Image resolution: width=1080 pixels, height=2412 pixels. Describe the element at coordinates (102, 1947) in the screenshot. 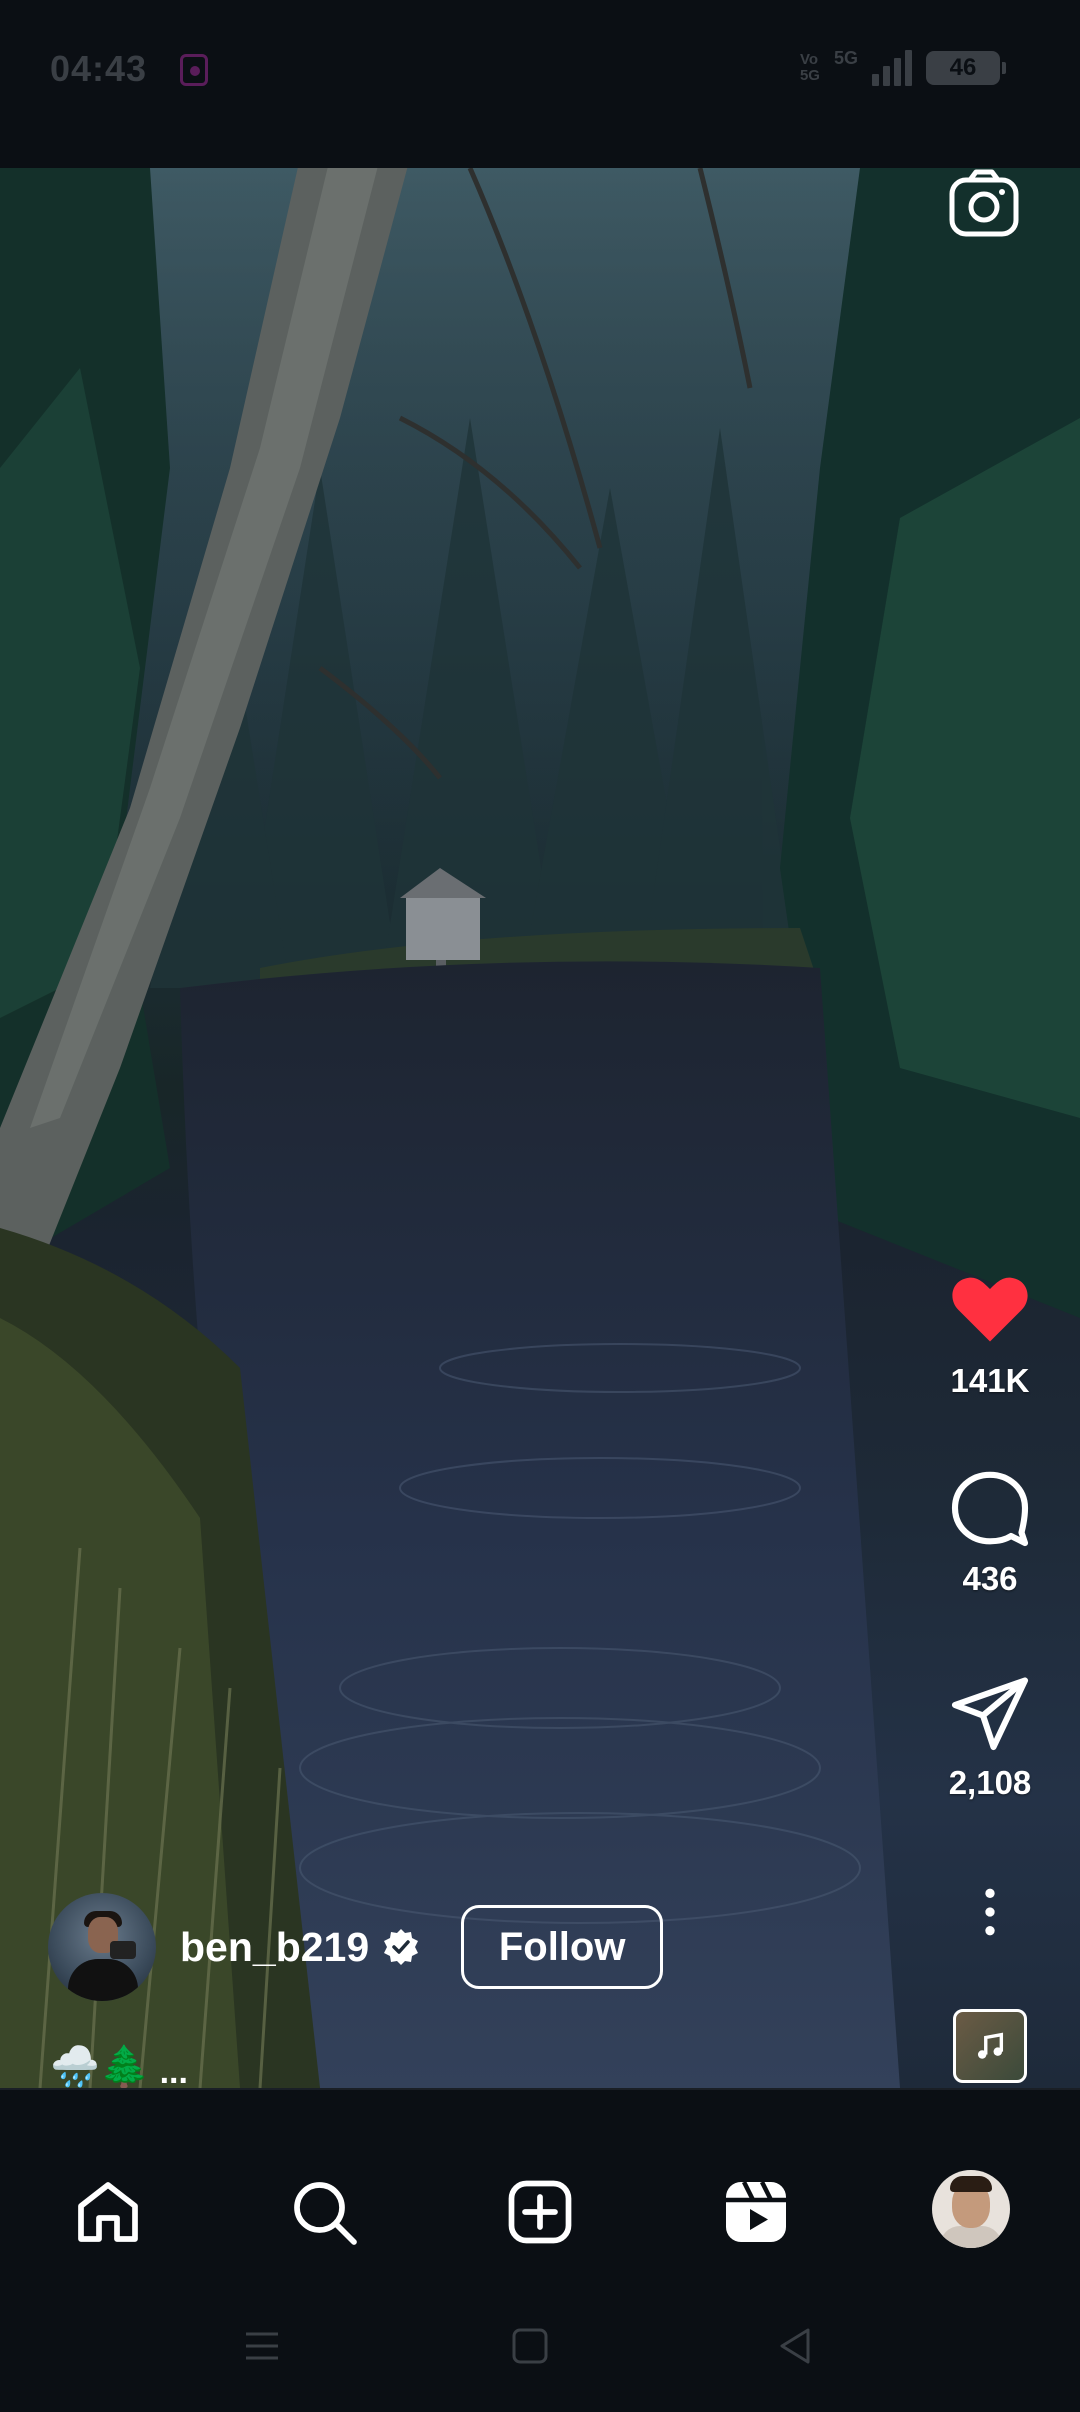

I see `author-avatar` at that location.